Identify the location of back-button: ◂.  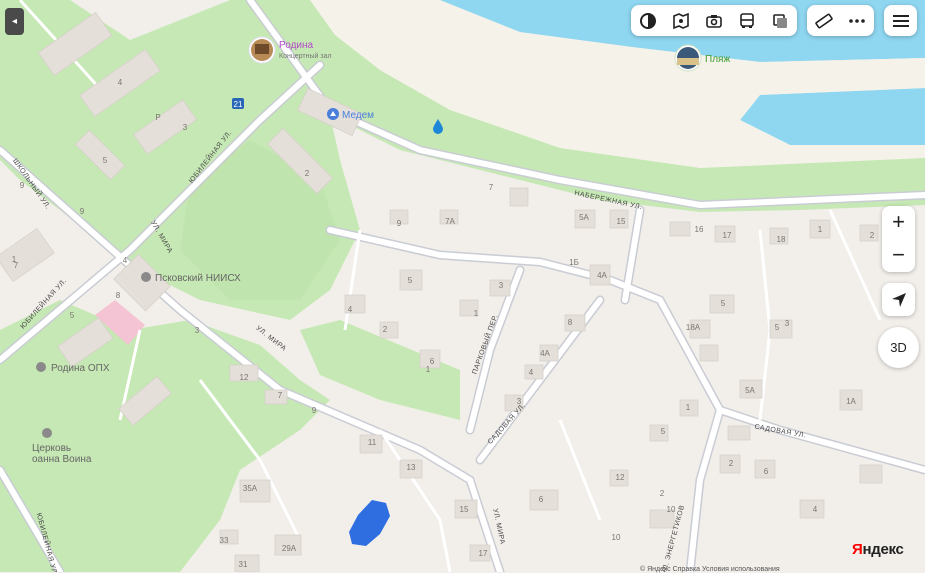
(14, 21).